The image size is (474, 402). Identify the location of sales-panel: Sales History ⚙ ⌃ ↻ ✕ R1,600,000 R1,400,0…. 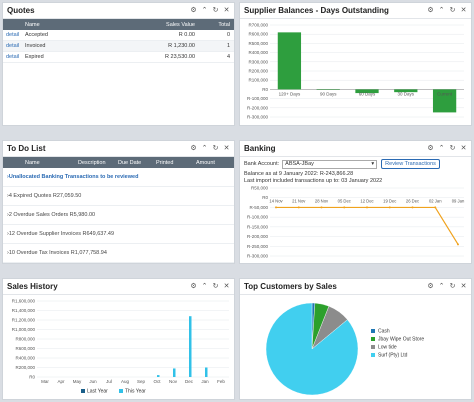
(118, 339).